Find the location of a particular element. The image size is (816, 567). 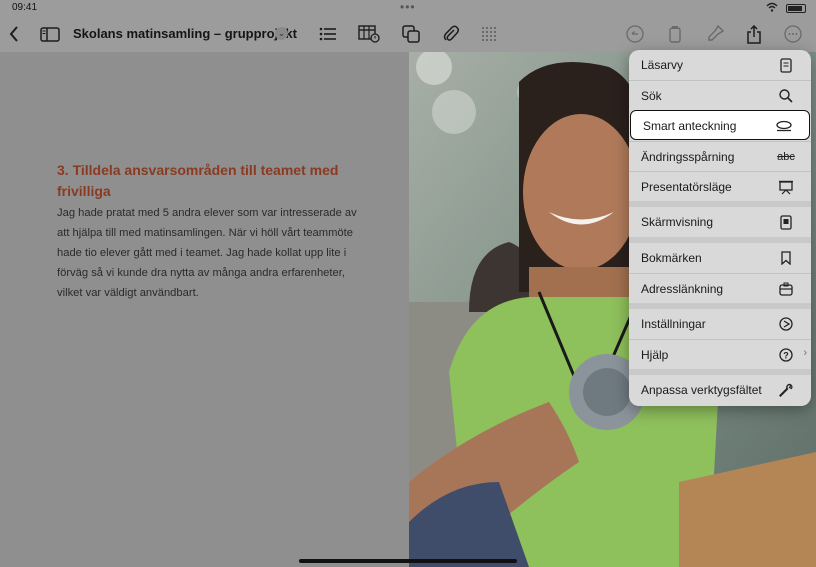

presenter-icon is located at coordinates (786, 187).